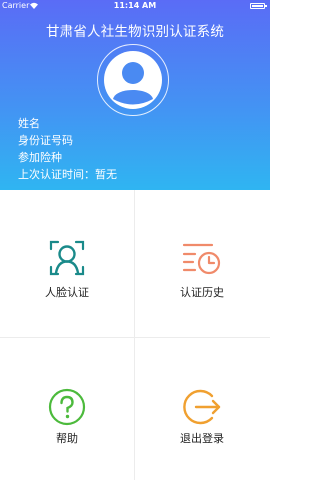 This screenshot has width=320, height=480. What do you see at coordinates (40, 157) in the screenshot?
I see `insurance-type-label: 参加险种` at bounding box center [40, 157].